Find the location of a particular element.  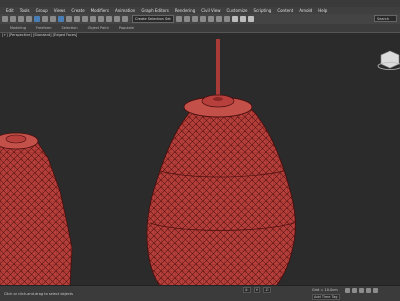

play-icon is located at coordinates (361, 290).